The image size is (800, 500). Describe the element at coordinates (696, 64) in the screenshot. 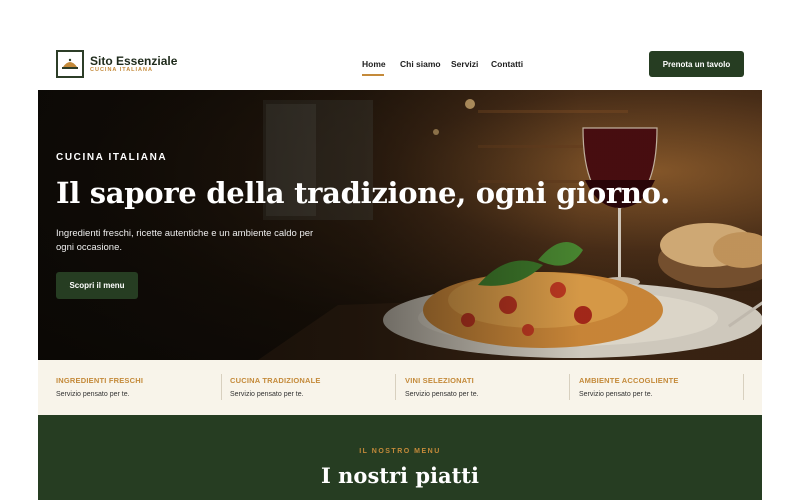

I see `book-table-button: Prenota un tavolo` at that location.